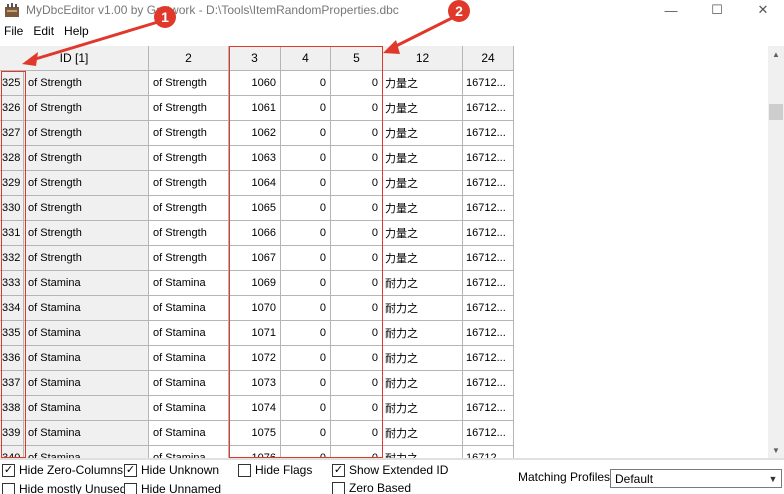  I want to click on maximize-button: ☐, so click(717, 10).